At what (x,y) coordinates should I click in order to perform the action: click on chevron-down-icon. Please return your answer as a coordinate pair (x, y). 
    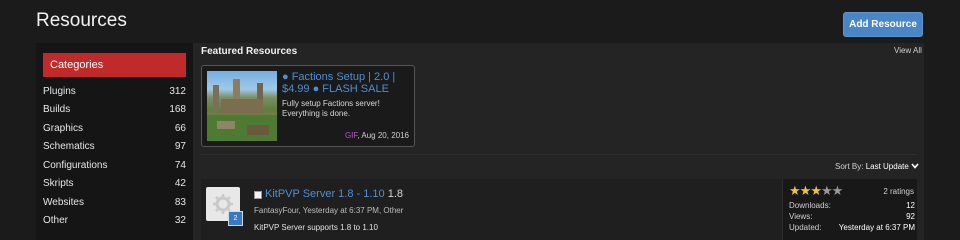
    Looking at the image, I should click on (915, 166).